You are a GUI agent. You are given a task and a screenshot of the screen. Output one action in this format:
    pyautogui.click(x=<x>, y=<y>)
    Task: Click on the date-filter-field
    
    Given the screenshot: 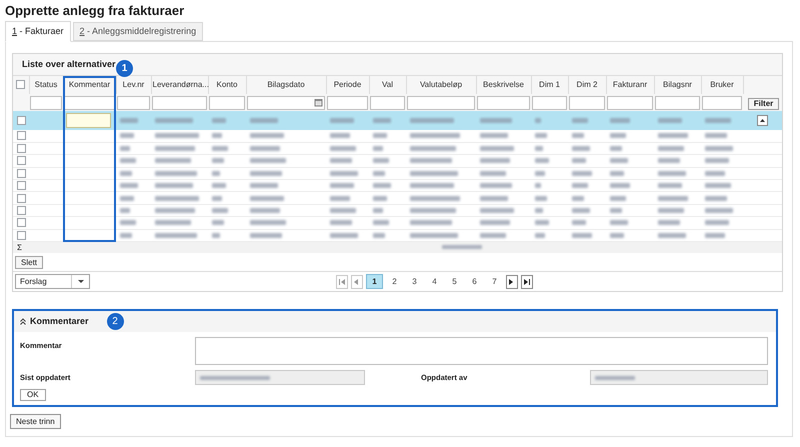 What is the action you would take?
    pyautogui.click(x=286, y=103)
    